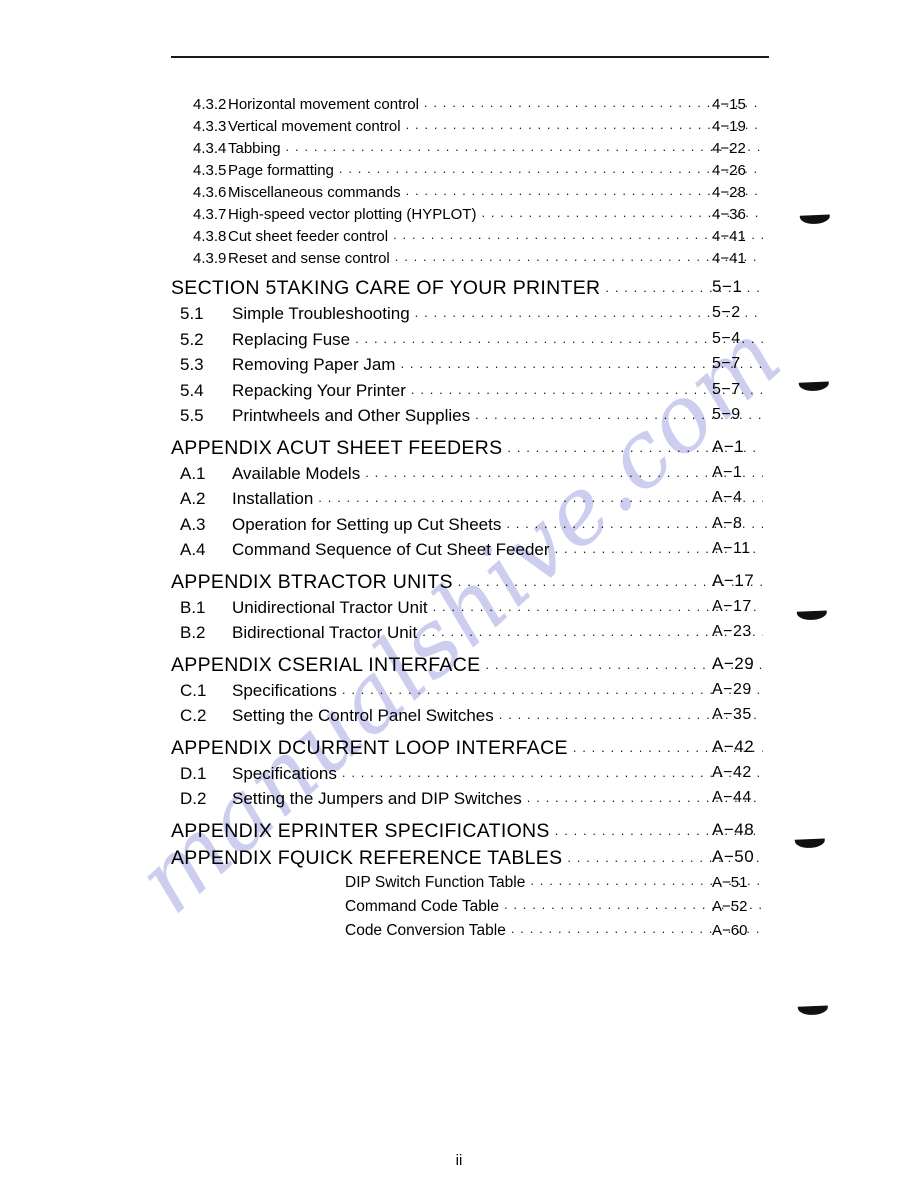 This screenshot has height=1188, width=918. Describe the element at coordinates (193, 524) in the screenshot. I see `toc-entry-number: A.3` at that location.